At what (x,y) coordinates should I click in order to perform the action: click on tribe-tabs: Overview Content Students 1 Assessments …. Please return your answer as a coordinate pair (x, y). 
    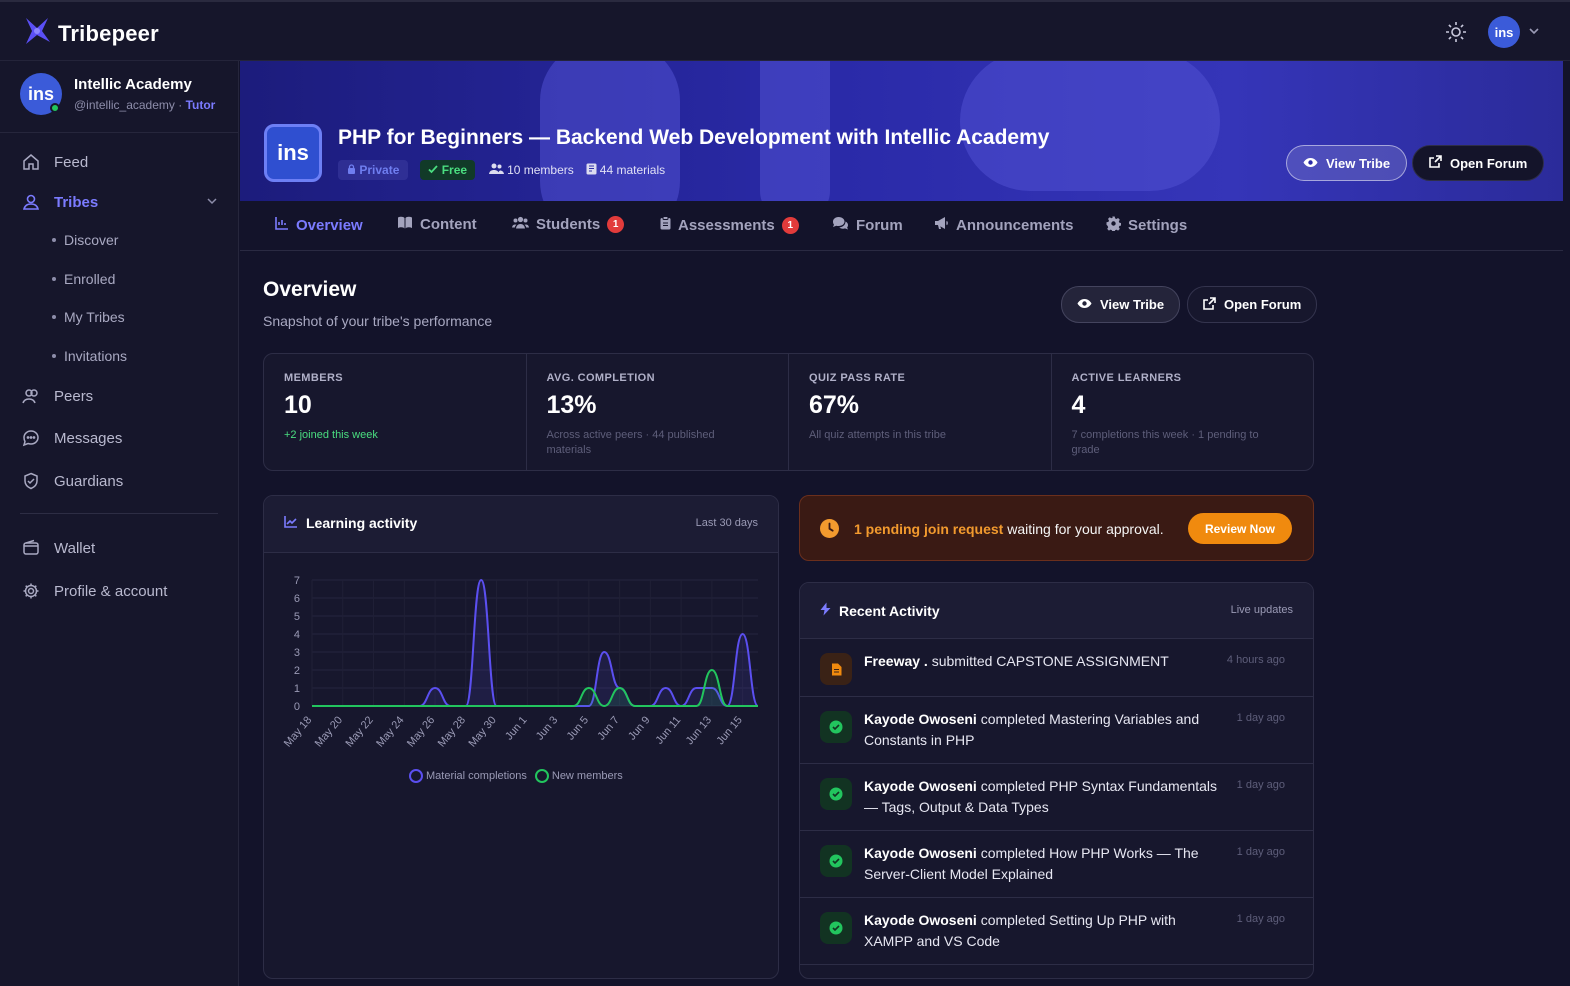
    Looking at the image, I should click on (901, 226).